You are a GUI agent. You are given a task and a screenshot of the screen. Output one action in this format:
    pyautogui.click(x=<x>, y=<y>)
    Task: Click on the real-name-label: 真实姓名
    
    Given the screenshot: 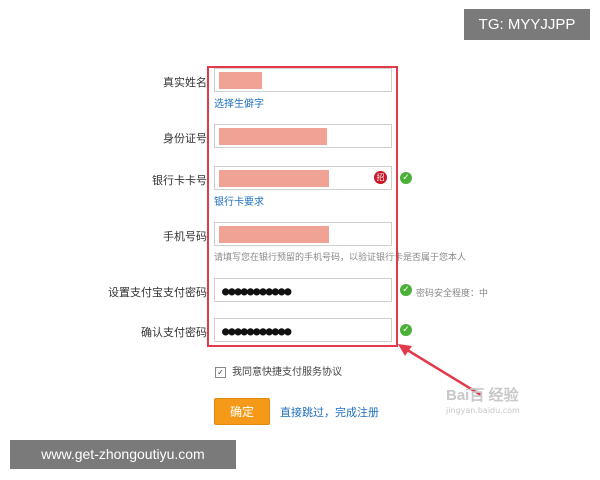 What is the action you would take?
    pyautogui.click(x=185, y=82)
    